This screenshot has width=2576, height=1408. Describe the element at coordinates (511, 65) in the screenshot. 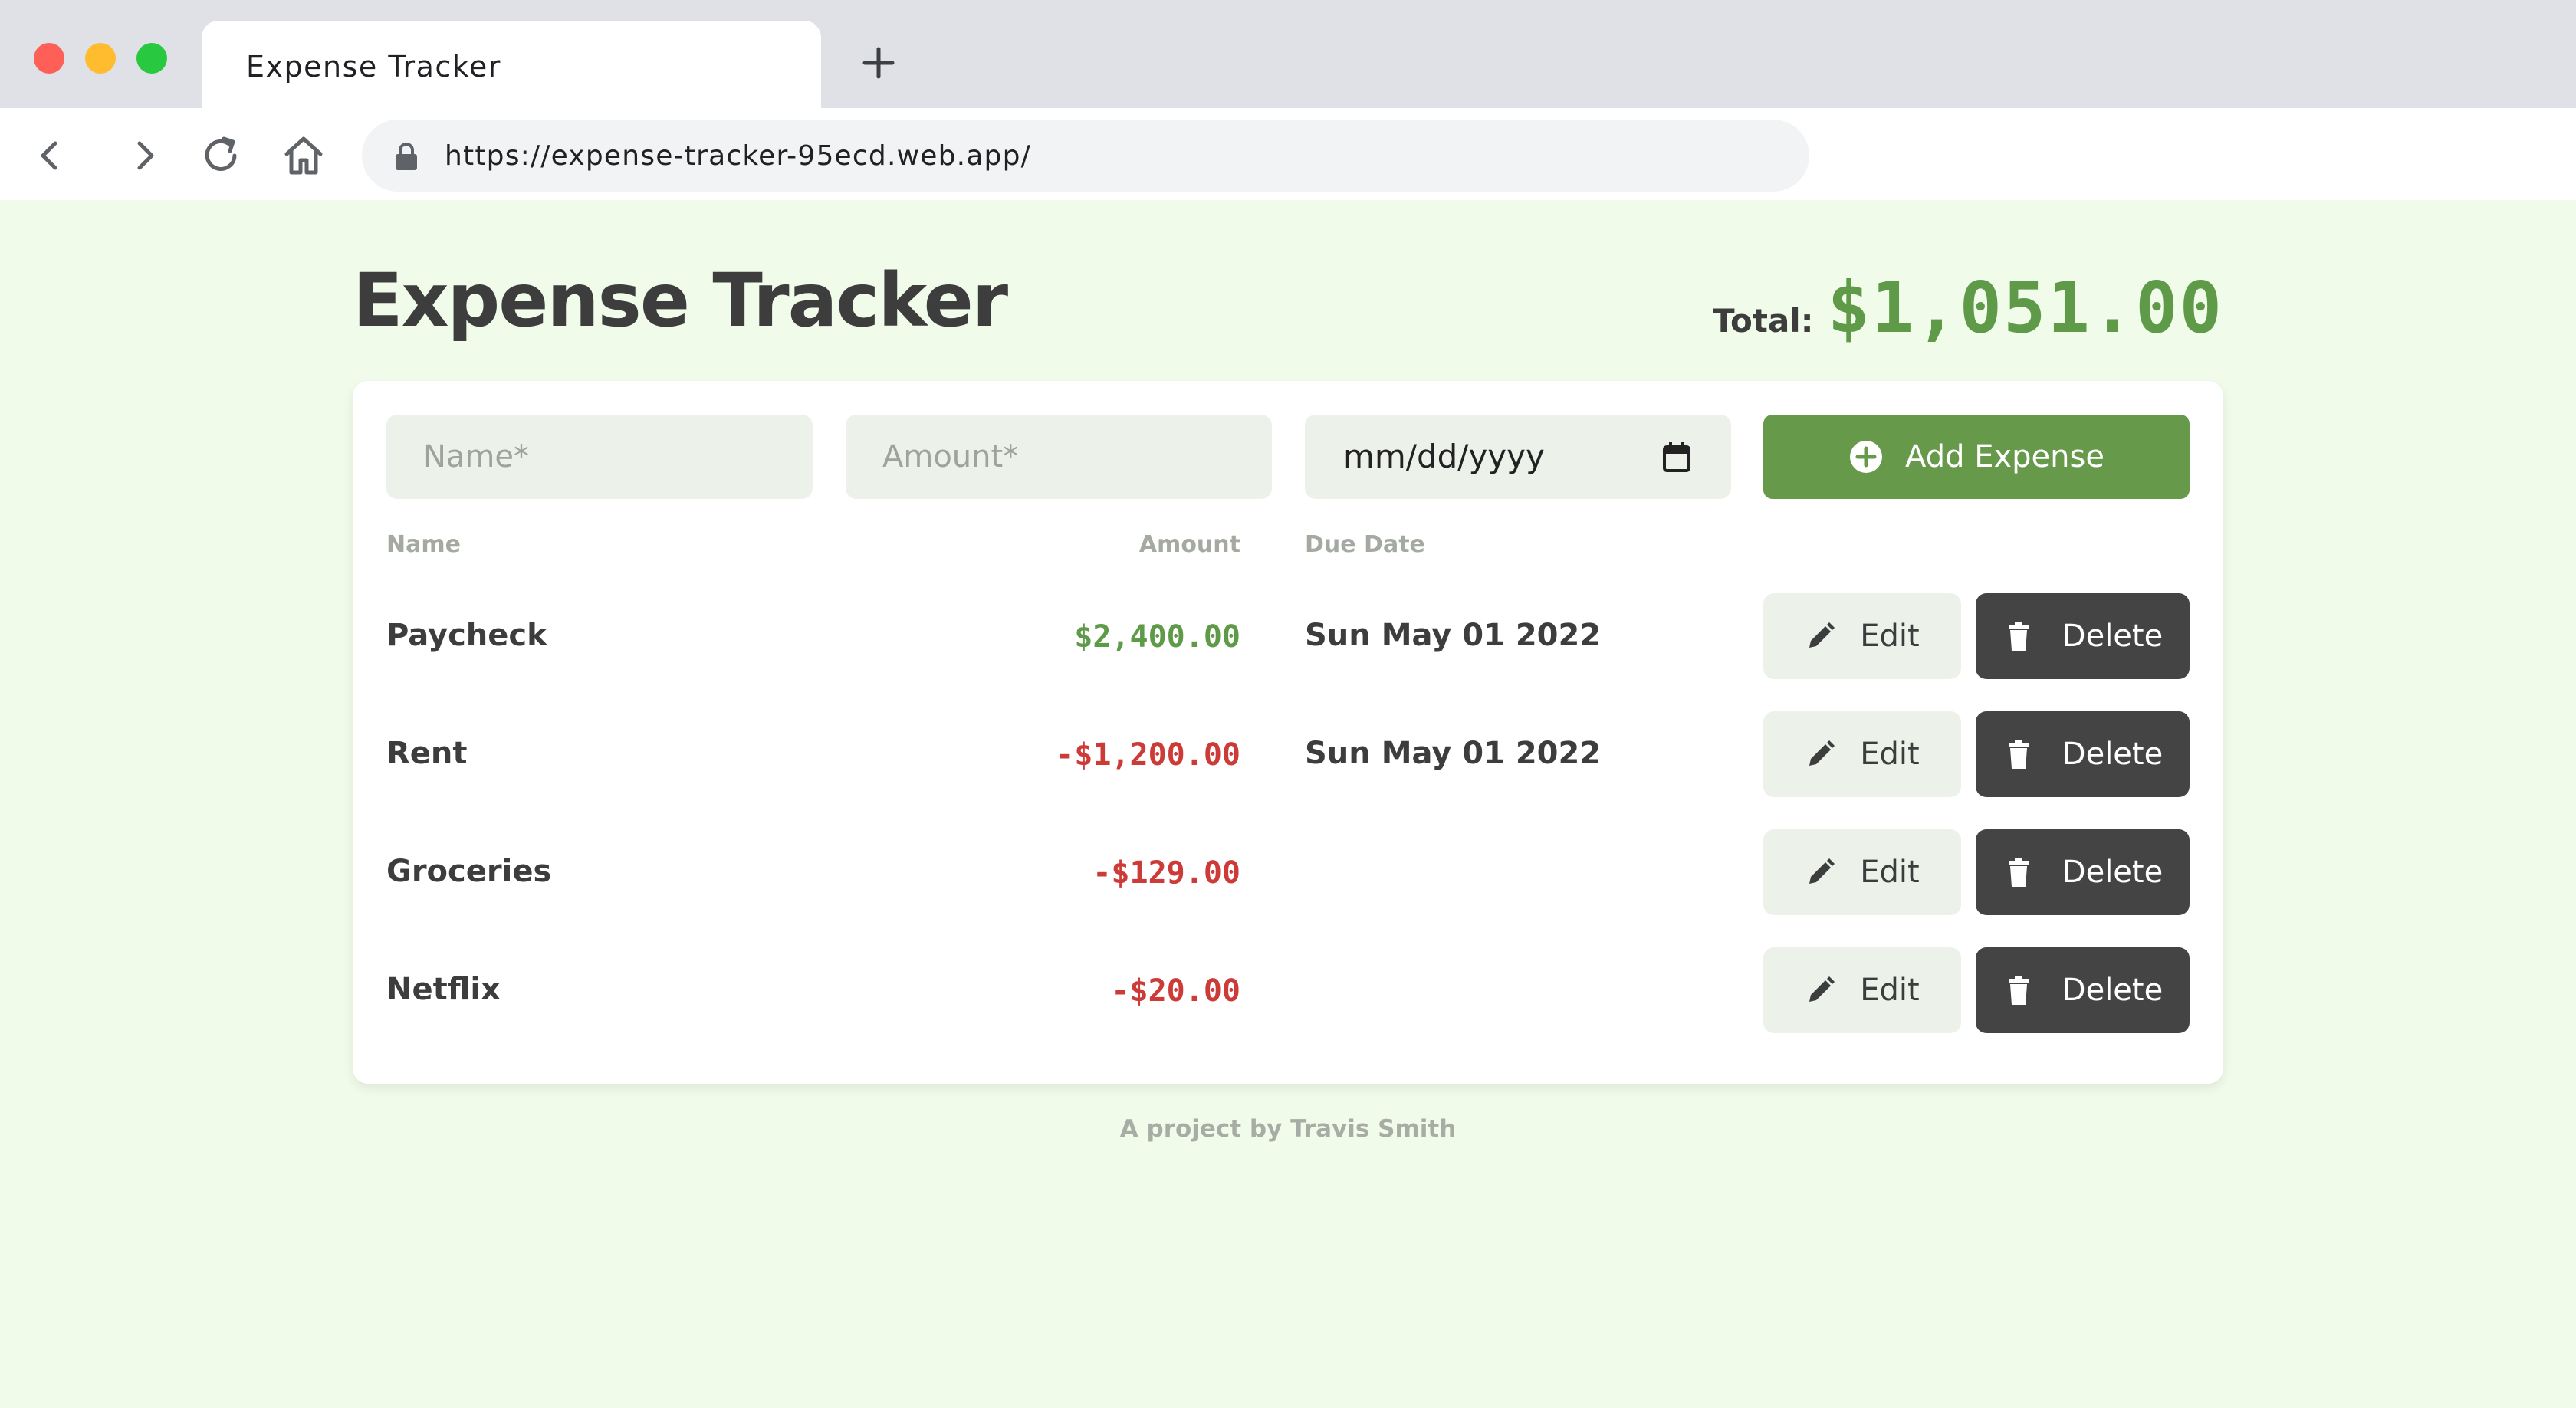

I see `browser-tab: Expense Tracker` at that location.